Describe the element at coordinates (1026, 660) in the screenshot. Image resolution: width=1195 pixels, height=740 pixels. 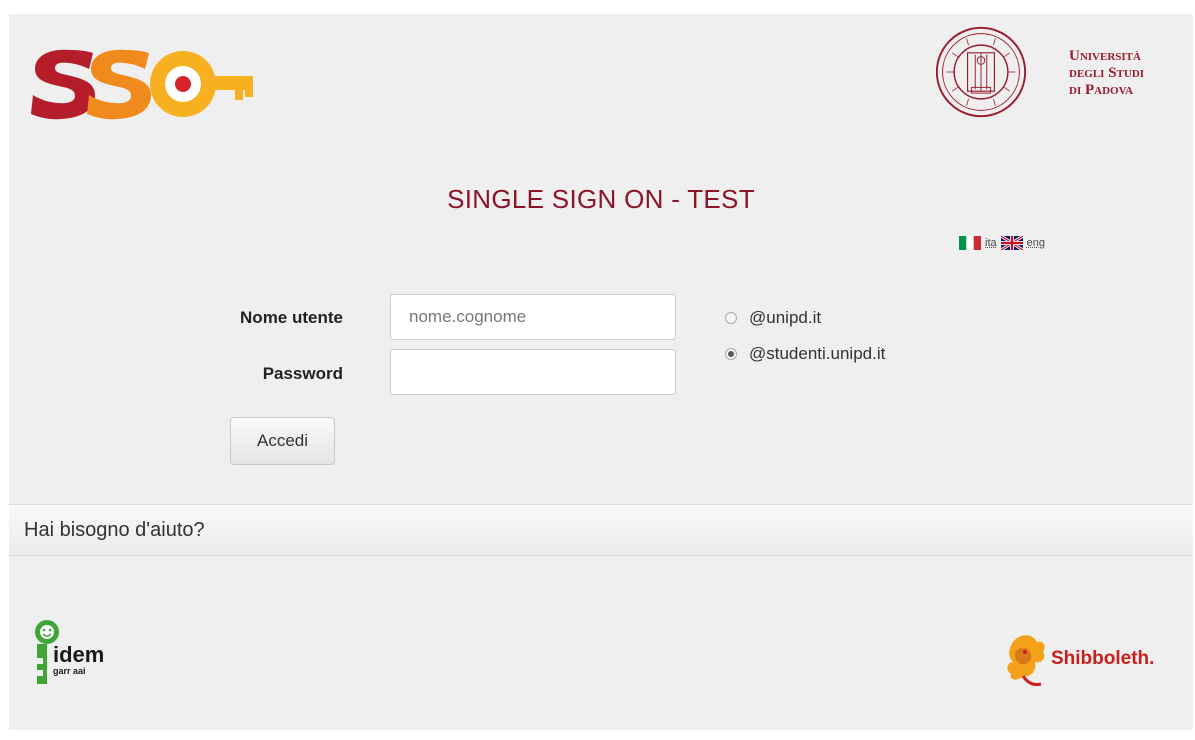
I see `shibboleth-dragon-icon` at that location.